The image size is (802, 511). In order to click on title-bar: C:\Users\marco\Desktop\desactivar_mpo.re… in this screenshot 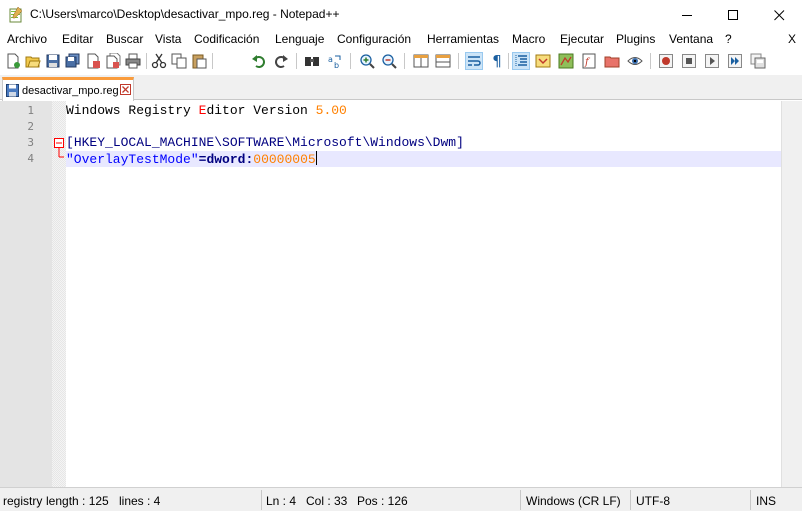, I will do `click(401, 15)`.